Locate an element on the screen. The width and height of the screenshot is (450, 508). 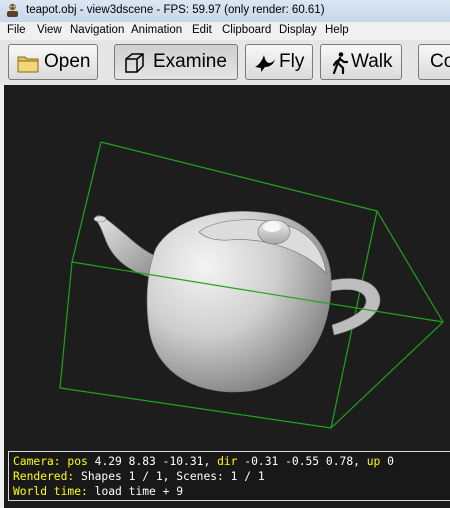
world-time-line: World time: load time + 9 is located at coordinates (231, 491).